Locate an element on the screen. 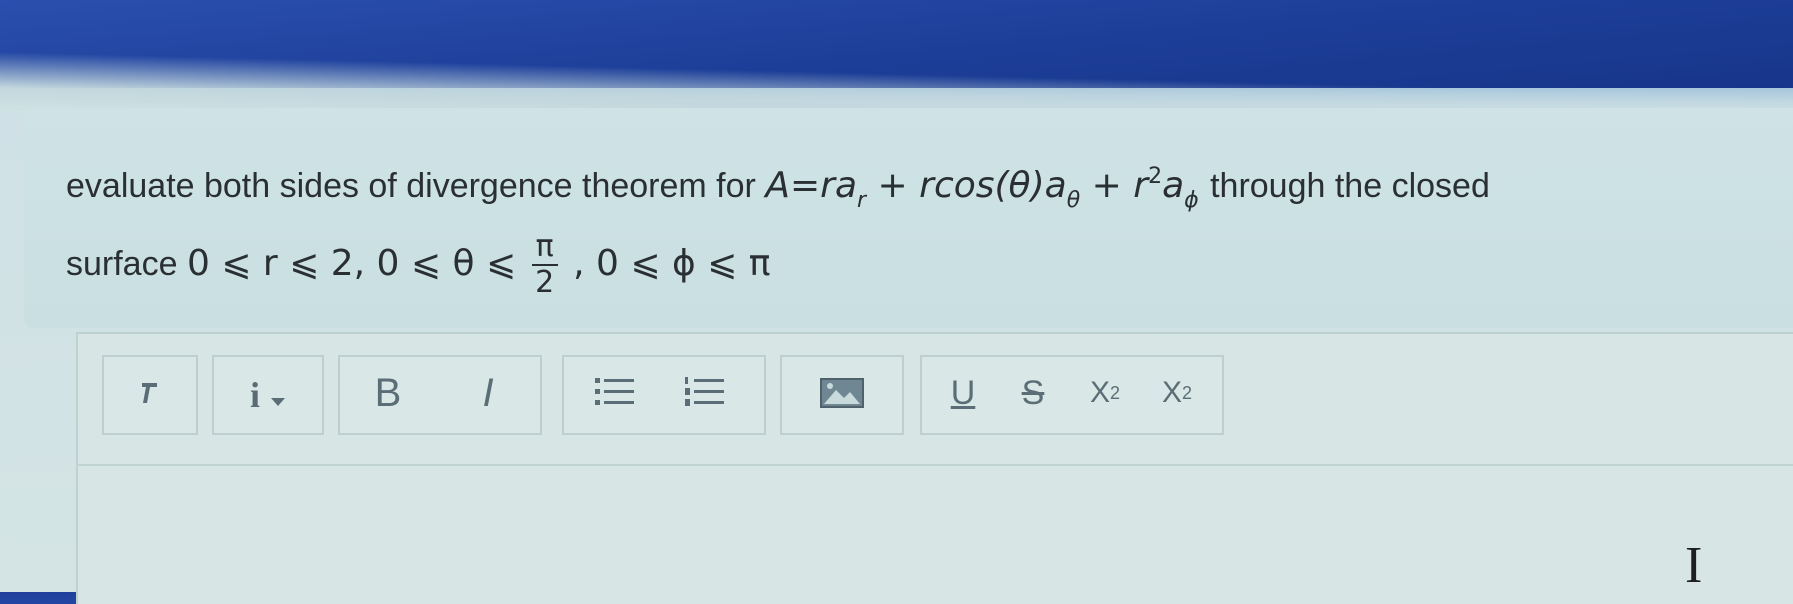  bullet-list-icon is located at coordinates (615, 393).